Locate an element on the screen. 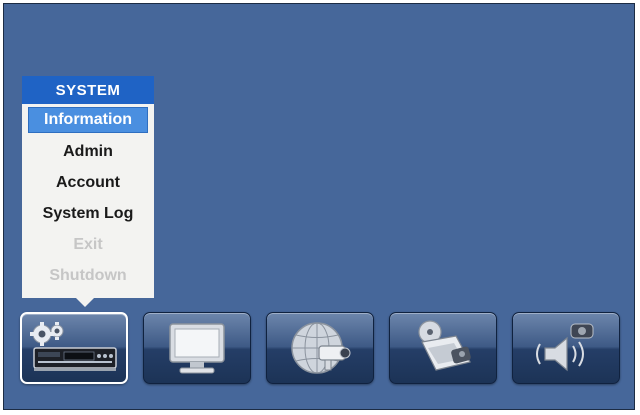 The width and height of the screenshot is (640, 415). menu-item-account: Account is located at coordinates (88, 183).